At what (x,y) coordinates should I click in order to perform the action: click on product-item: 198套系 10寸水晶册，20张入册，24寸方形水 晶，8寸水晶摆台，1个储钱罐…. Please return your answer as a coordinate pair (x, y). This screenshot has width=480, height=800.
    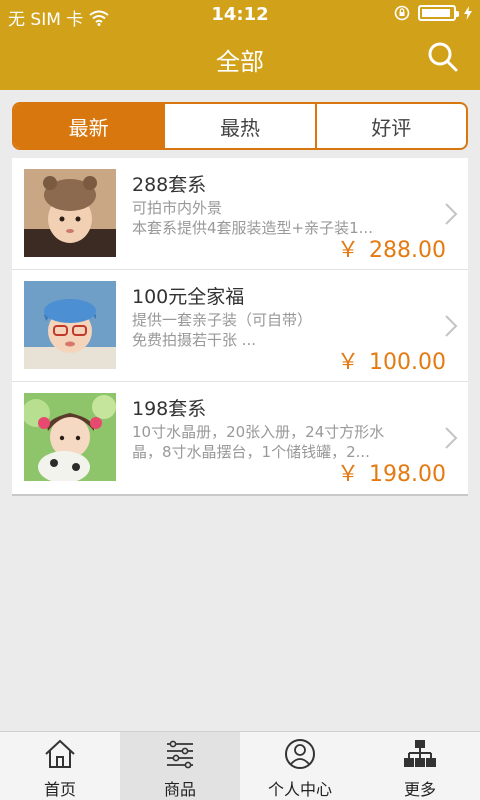
    Looking at the image, I should click on (240, 438).